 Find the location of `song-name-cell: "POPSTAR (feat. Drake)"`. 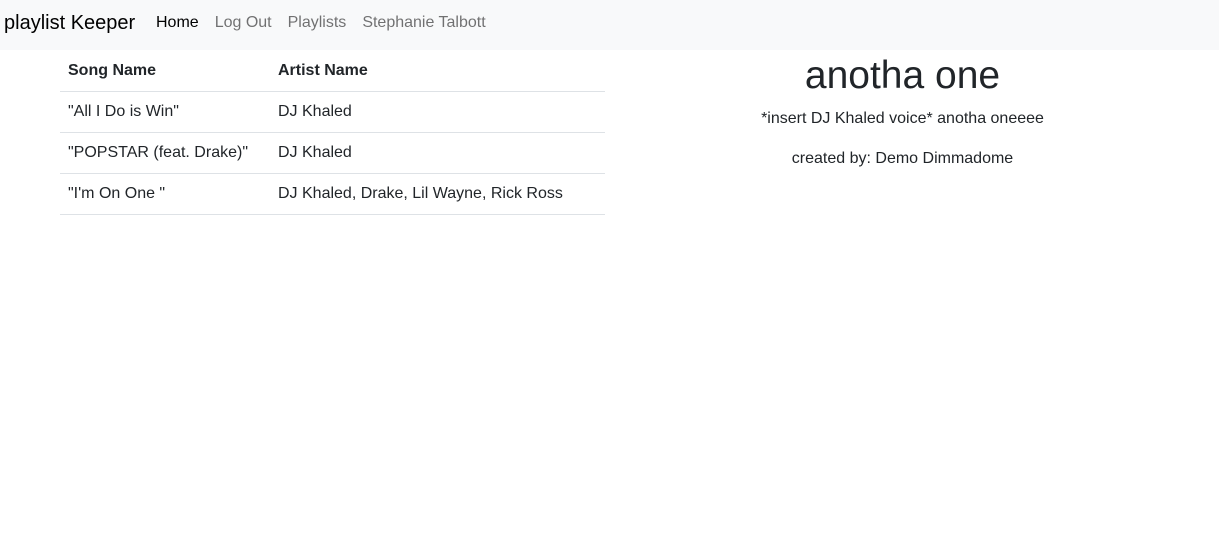

song-name-cell: "POPSTAR (feat. Drake)" is located at coordinates (165, 153).